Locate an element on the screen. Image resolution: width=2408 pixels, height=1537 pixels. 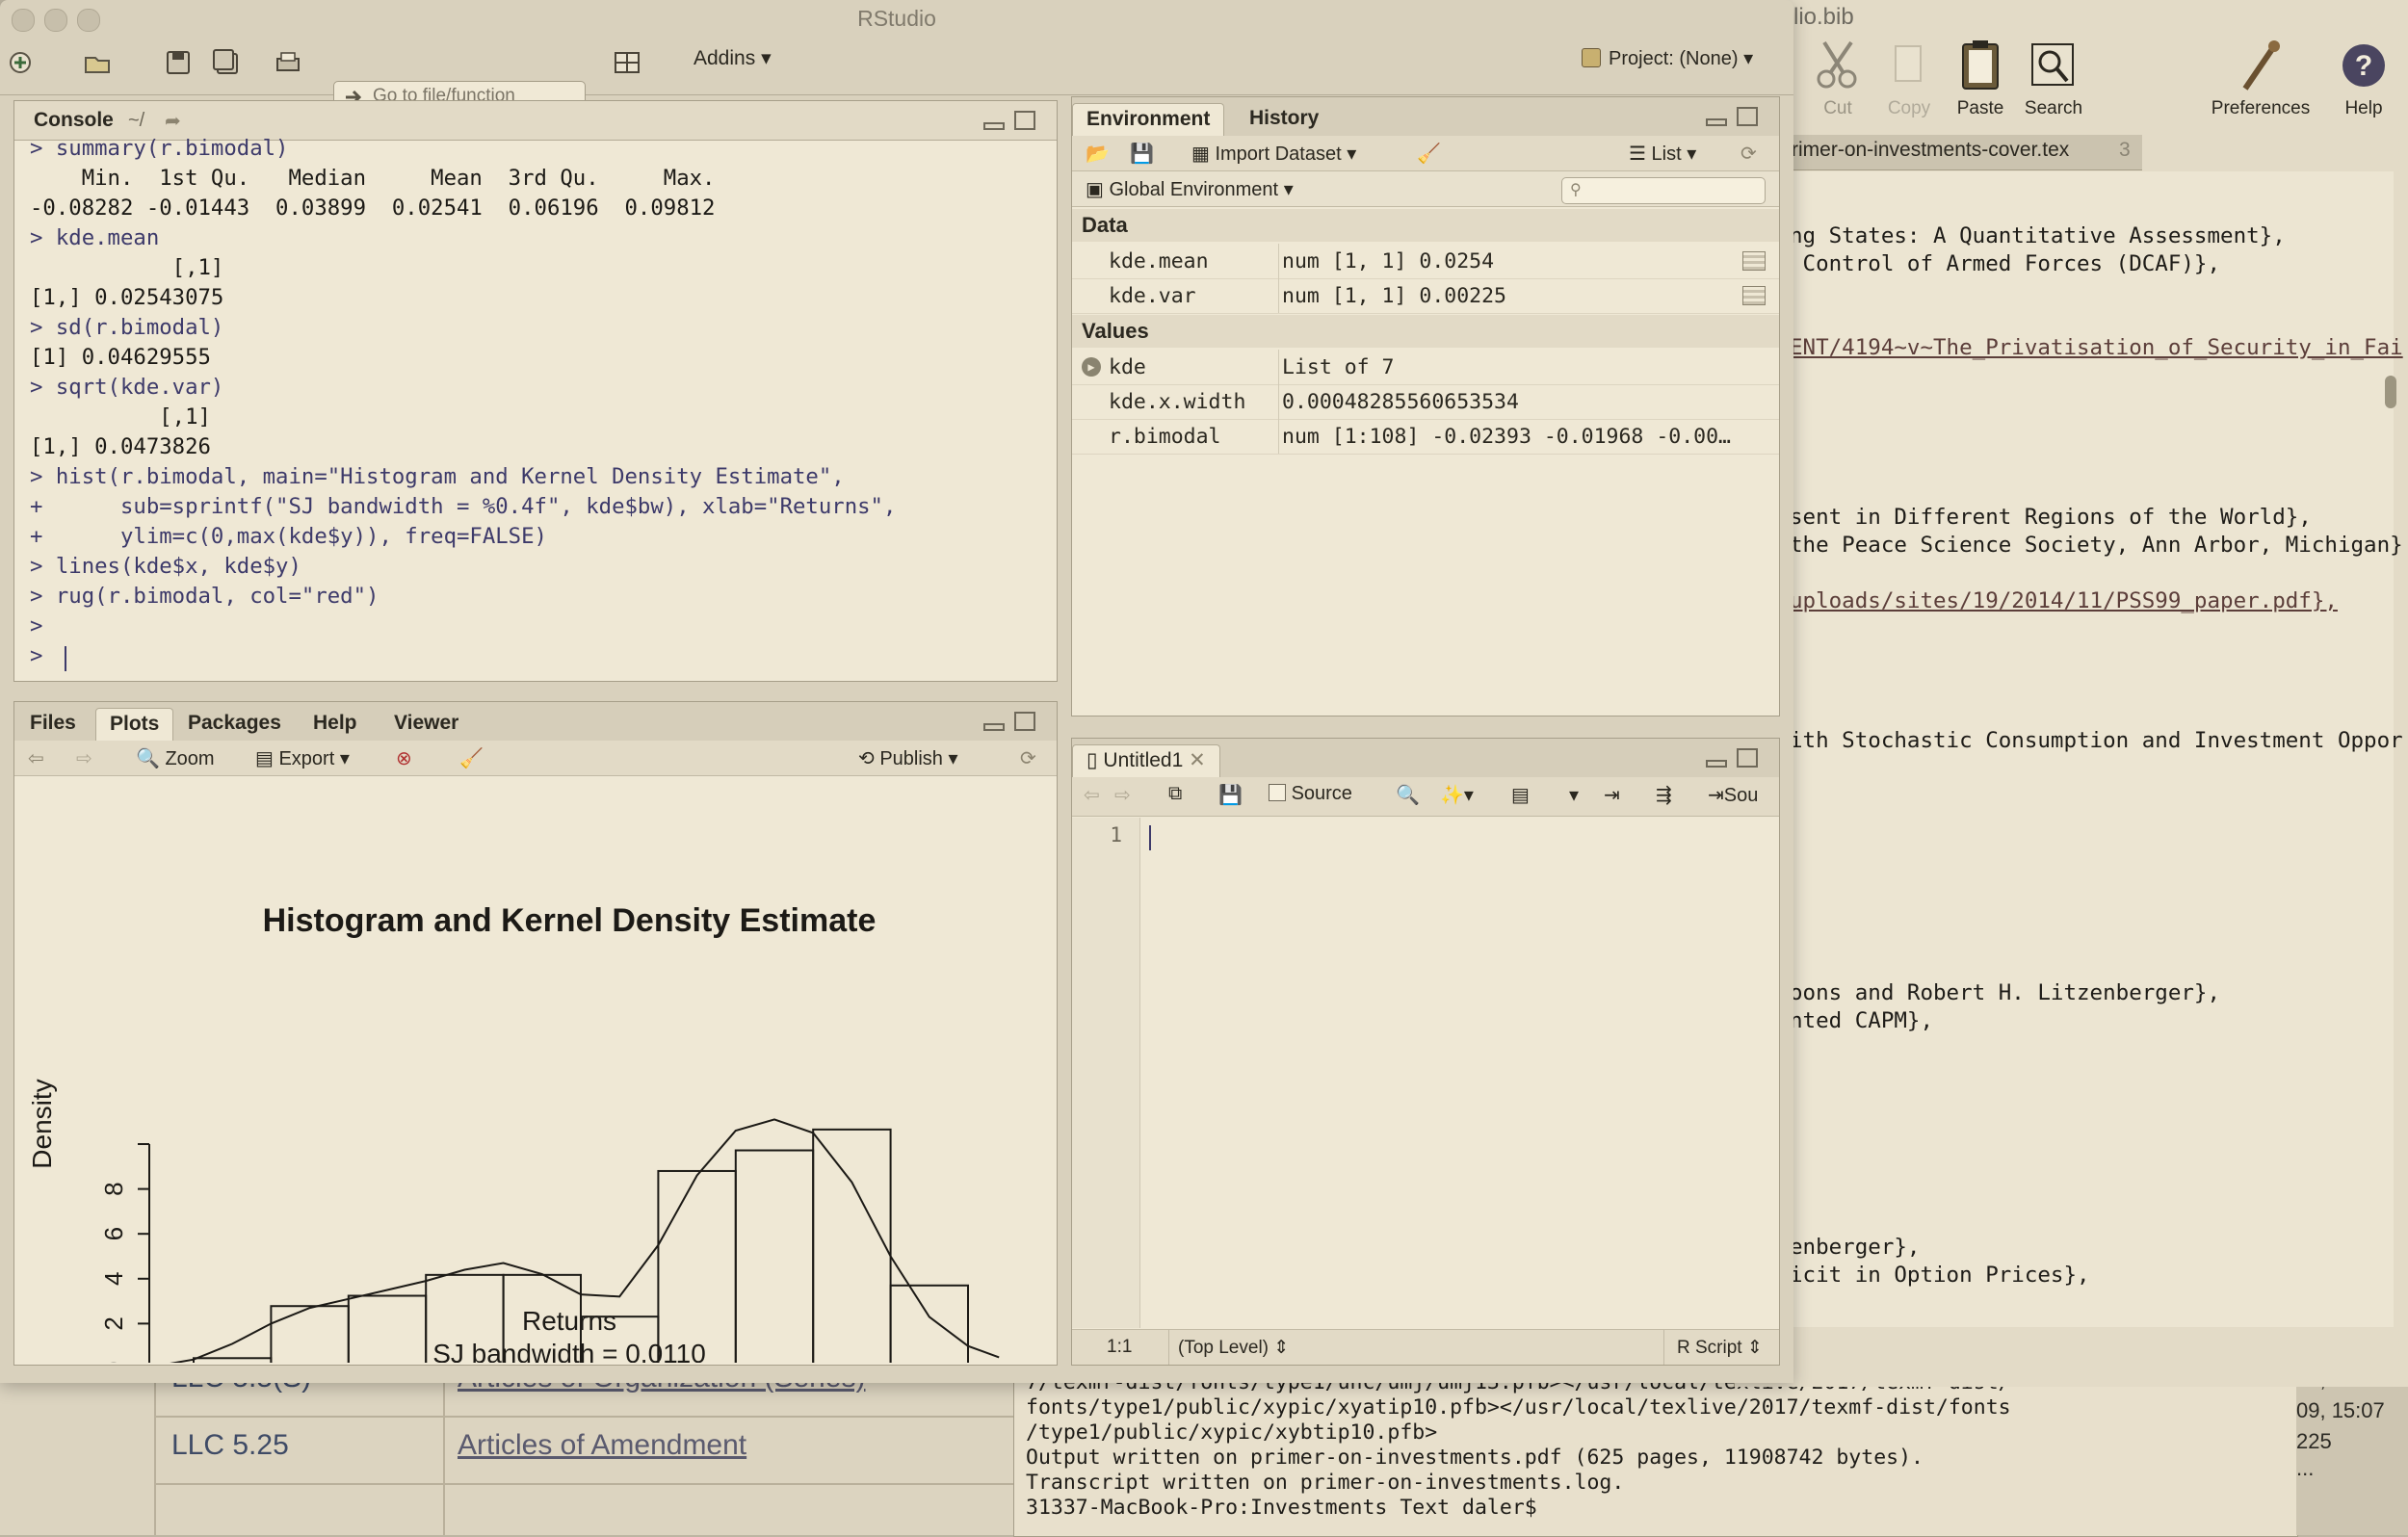
save-icon: 💾 is located at coordinates (1230, 795).